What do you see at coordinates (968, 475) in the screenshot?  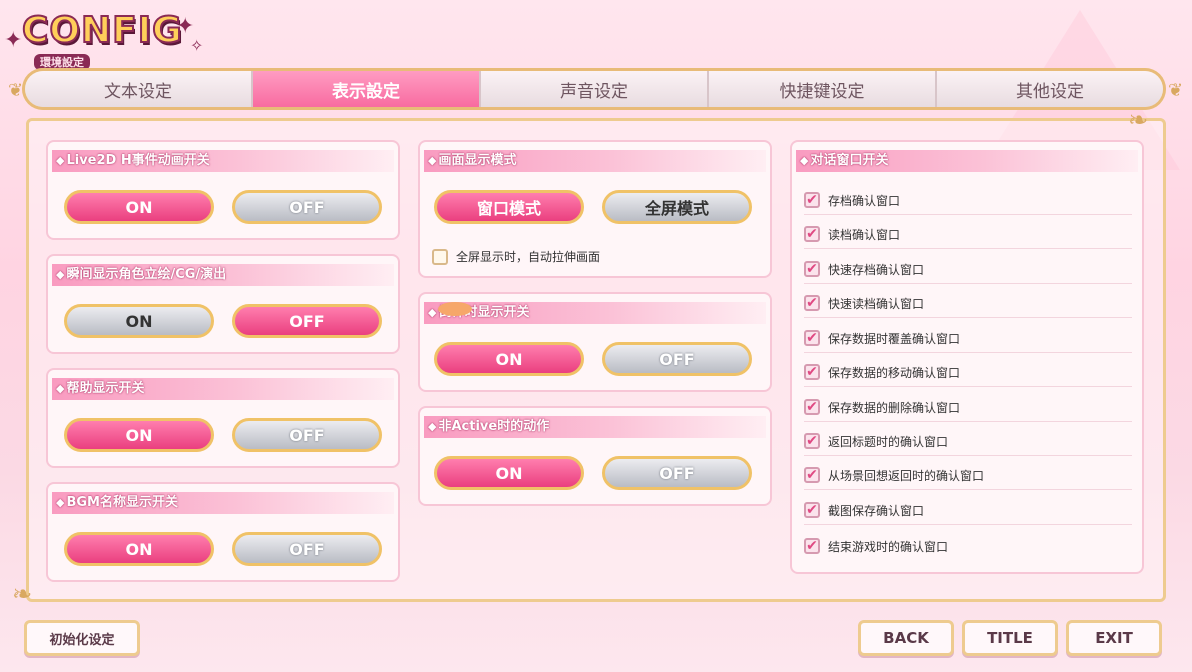 I see `confirm-option: ✔ 从场景回想返回时的确认窗口` at bounding box center [968, 475].